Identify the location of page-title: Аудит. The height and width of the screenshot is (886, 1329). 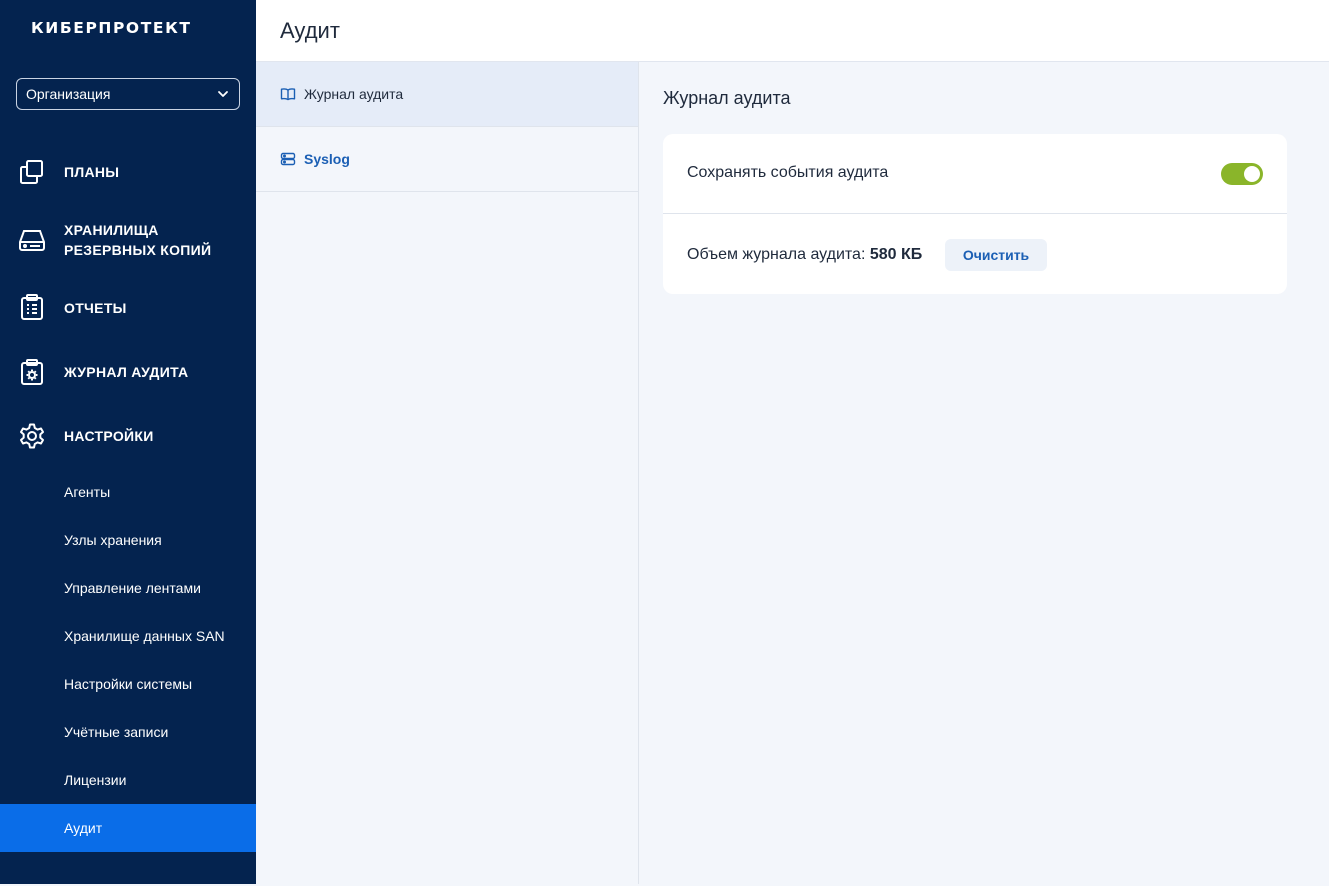
(310, 30).